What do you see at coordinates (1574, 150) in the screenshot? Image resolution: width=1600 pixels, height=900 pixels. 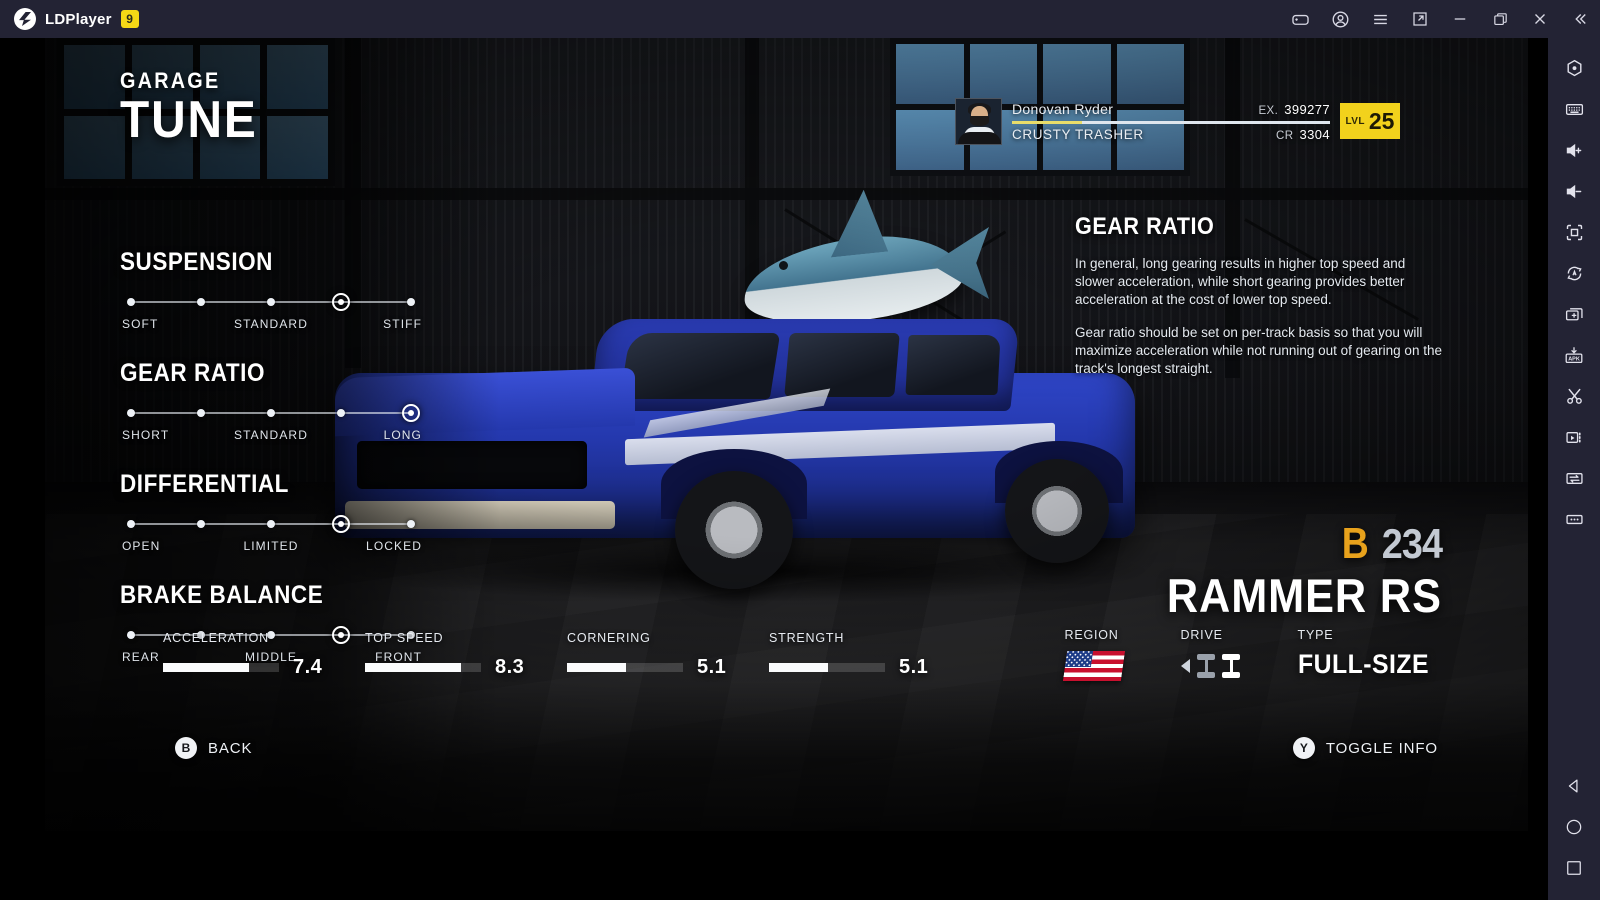 I see `volume-up-icon` at bounding box center [1574, 150].